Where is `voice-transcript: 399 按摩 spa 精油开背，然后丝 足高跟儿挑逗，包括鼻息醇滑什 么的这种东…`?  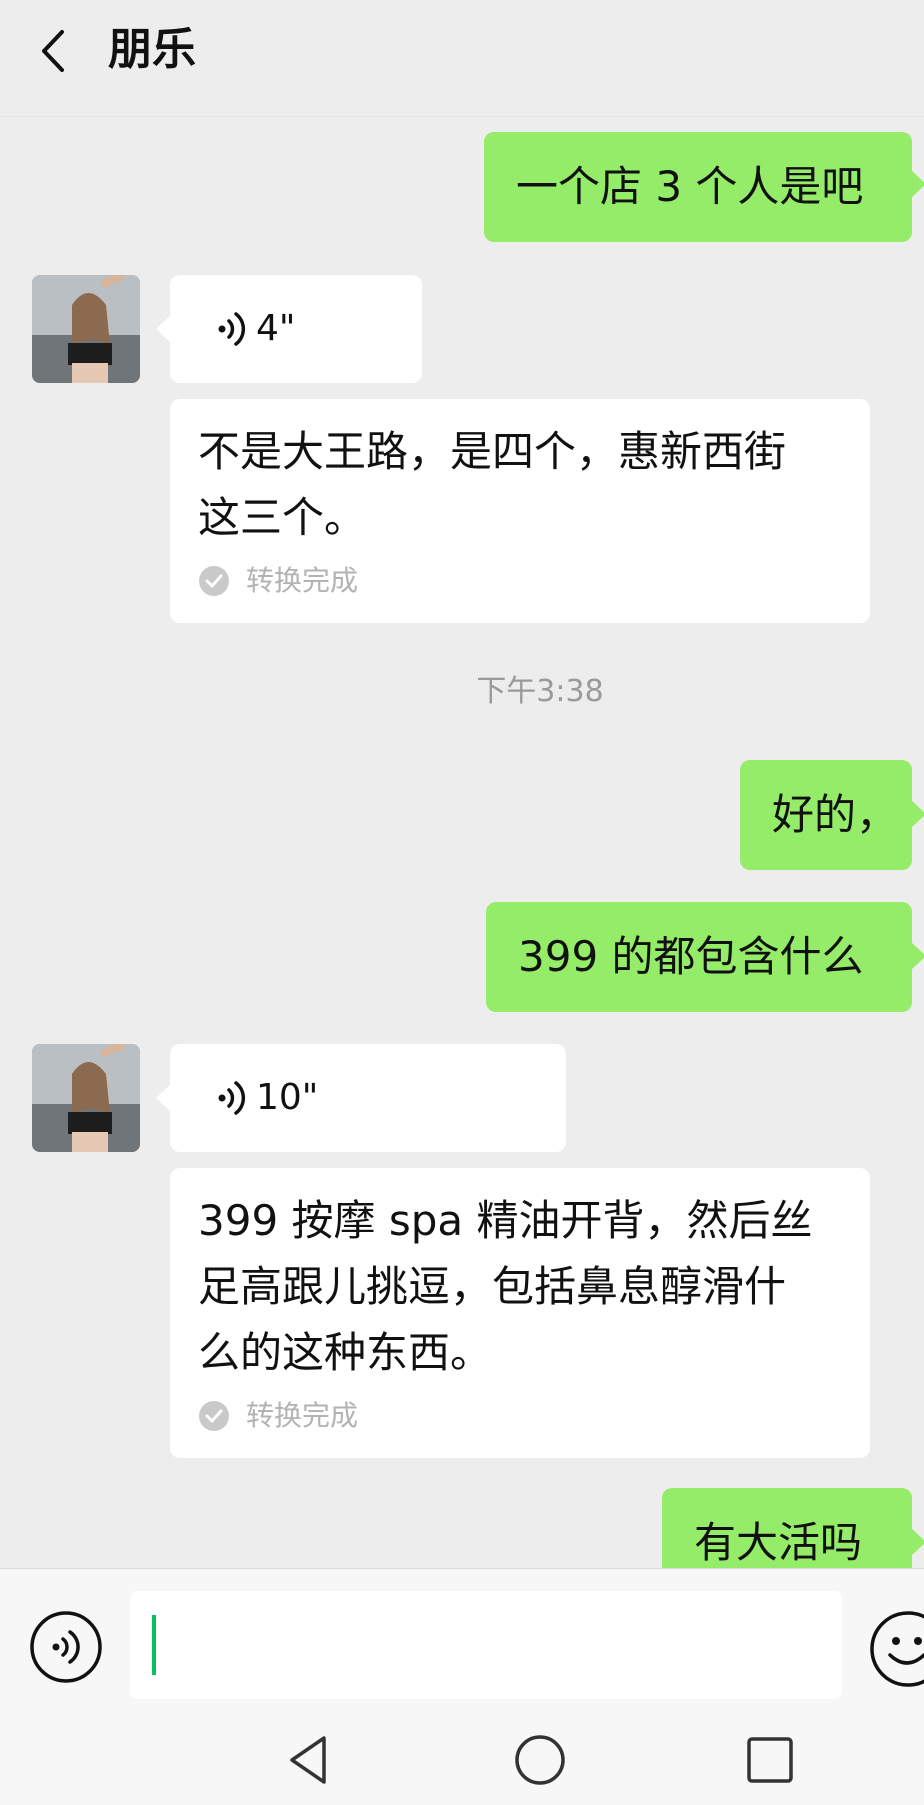 voice-transcript: 399 按摩 spa 精油开背，然后丝 足高跟儿挑逗，包括鼻息醇滑什 么的这种东… is located at coordinates (520, 1313).